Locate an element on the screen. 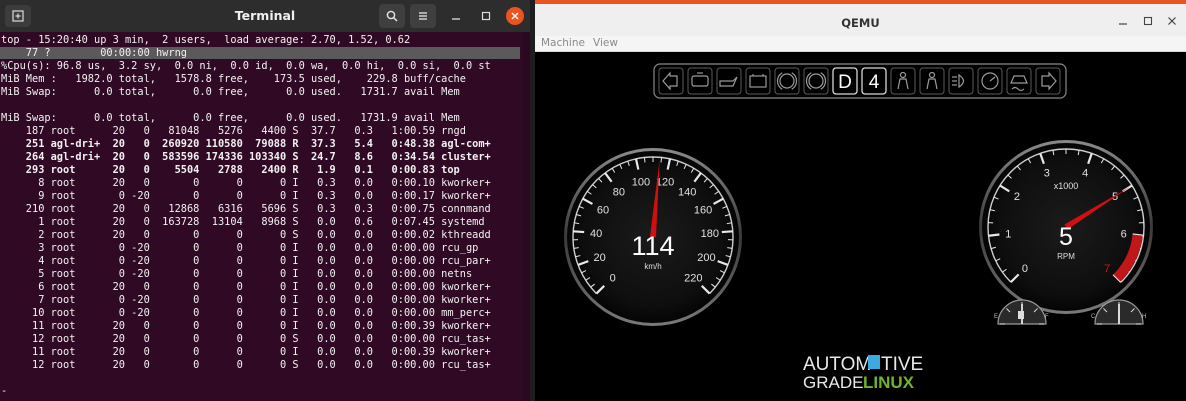  oil-icon is located at coordinates (728, 81).